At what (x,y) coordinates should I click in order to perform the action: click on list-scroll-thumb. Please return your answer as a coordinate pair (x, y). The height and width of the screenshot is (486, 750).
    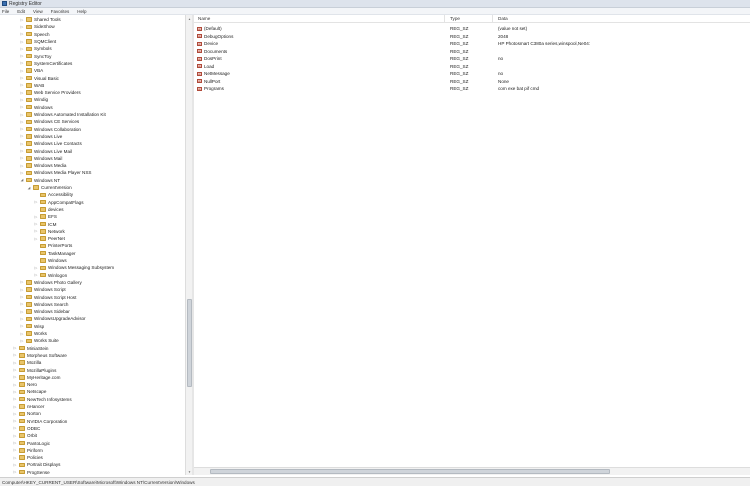
    Looking at the image, I should click on (410, 471).